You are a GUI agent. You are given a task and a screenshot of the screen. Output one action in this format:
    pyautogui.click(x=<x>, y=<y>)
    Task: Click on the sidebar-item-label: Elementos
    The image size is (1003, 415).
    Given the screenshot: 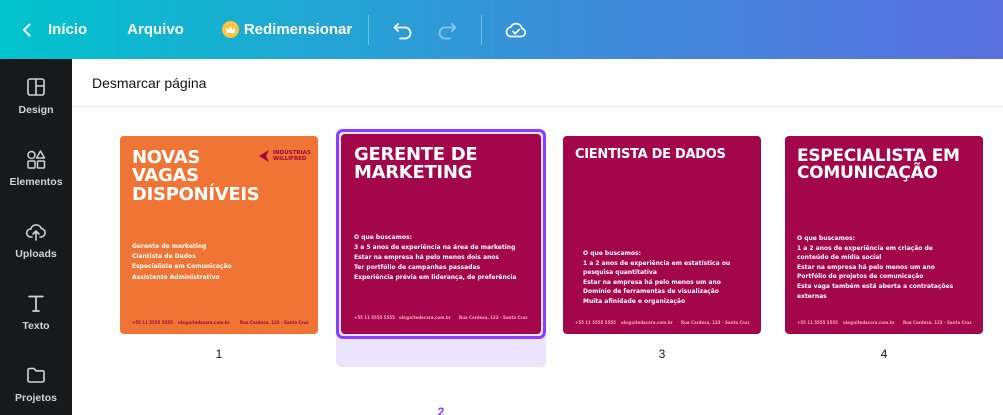 What is the action you would take?
    pyautogui.click(x=36, y=182)
    